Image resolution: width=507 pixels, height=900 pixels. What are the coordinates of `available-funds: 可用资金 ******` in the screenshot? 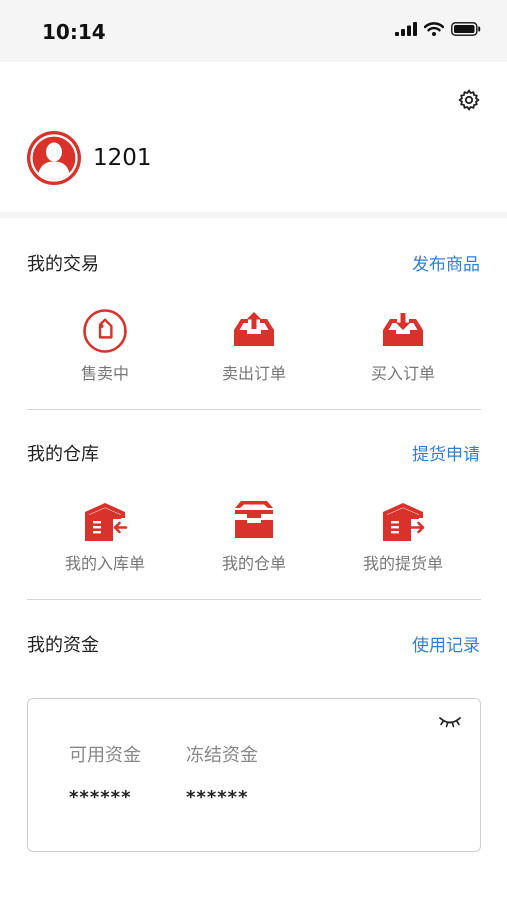 It's located at (105, 774).